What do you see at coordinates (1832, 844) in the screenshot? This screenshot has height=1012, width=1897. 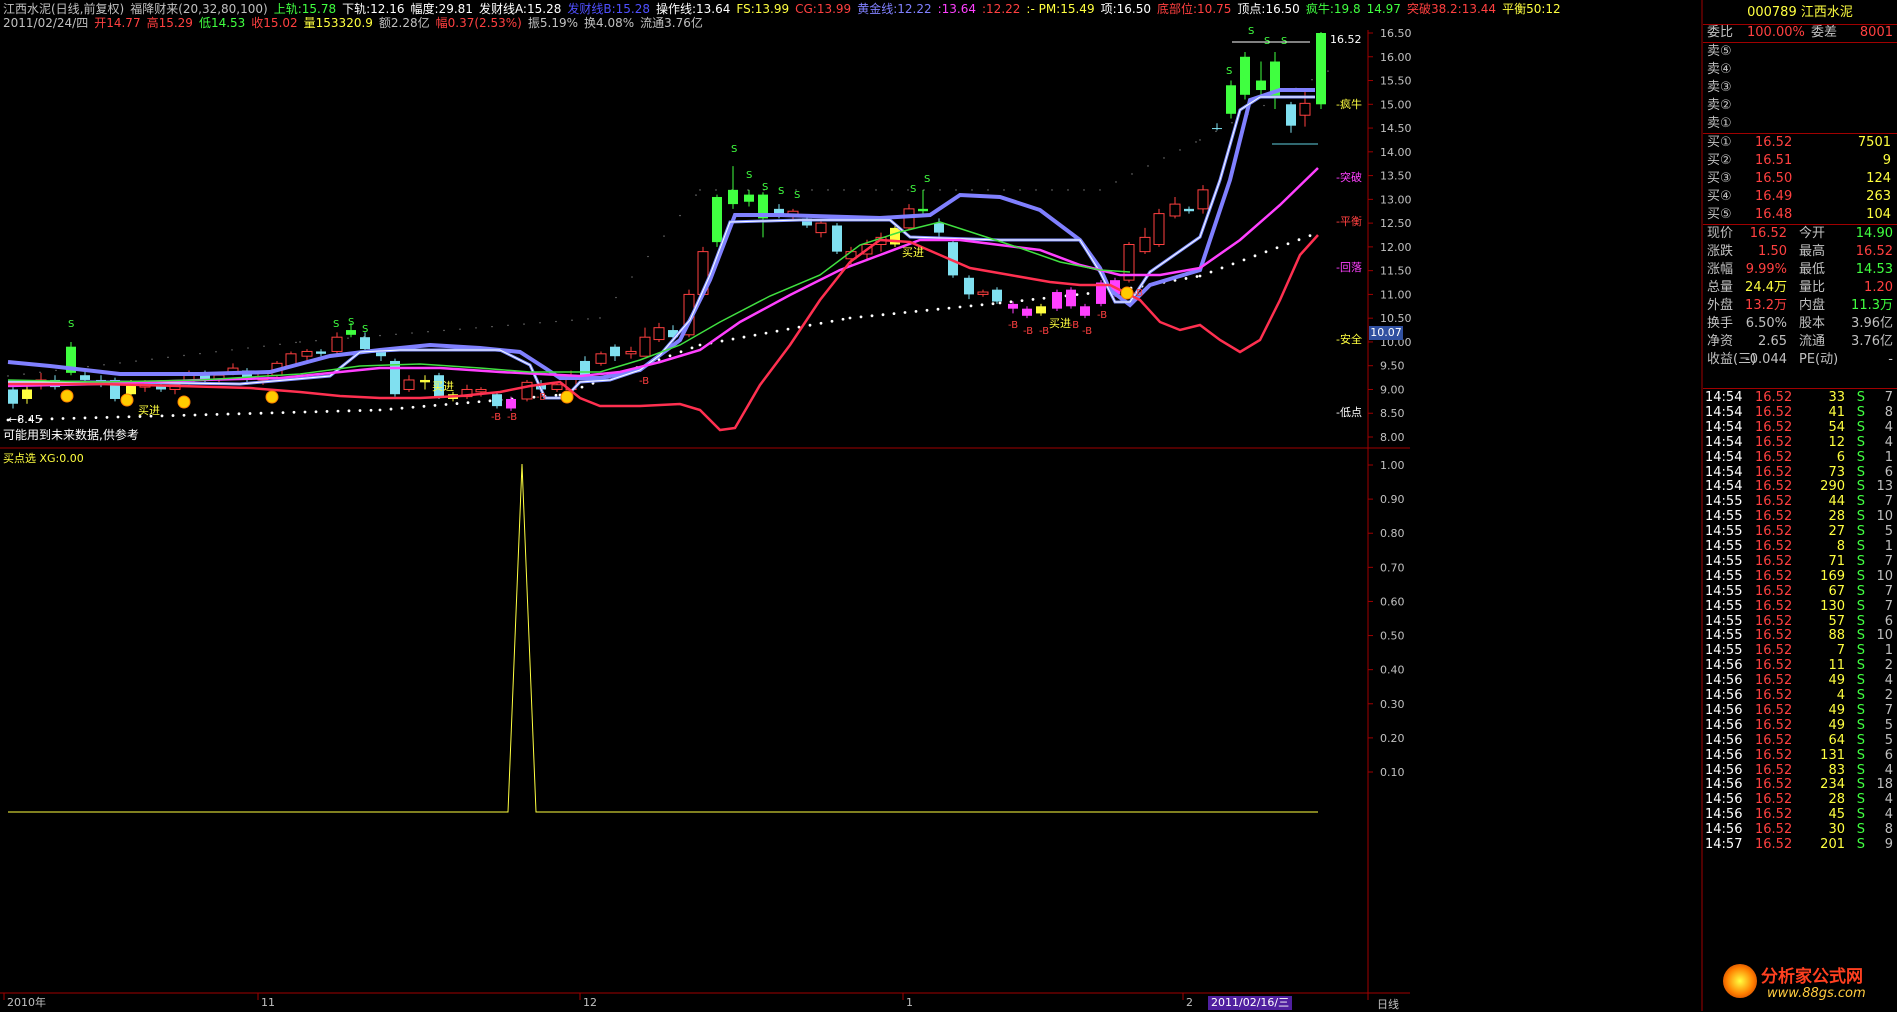 I see `tick-volume: 201` at bounding box center [1832, 844].